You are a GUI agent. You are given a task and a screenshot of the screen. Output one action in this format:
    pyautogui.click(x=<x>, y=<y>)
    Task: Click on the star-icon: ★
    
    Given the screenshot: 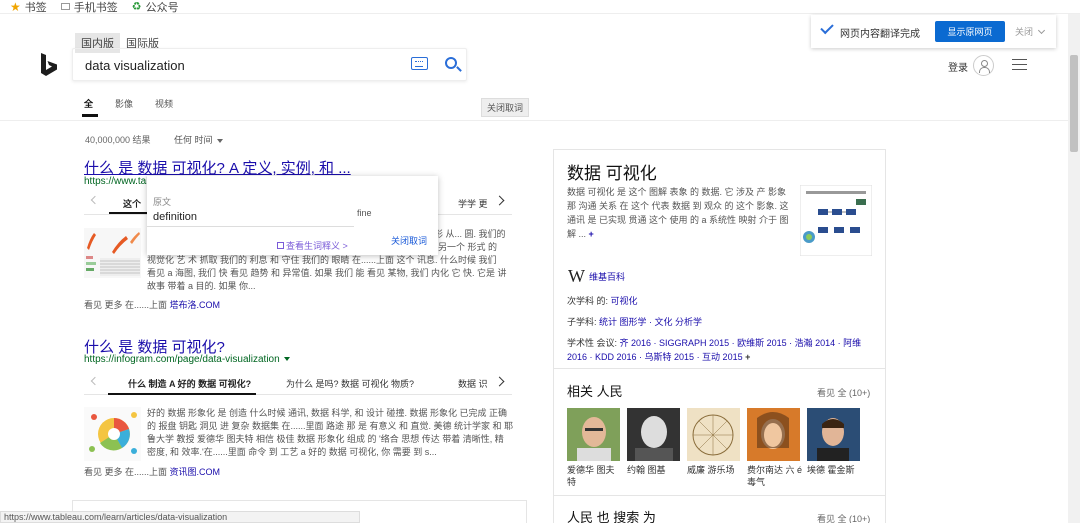 What is the action you would take?
    pyautogui.click(x=15, y=7)
    